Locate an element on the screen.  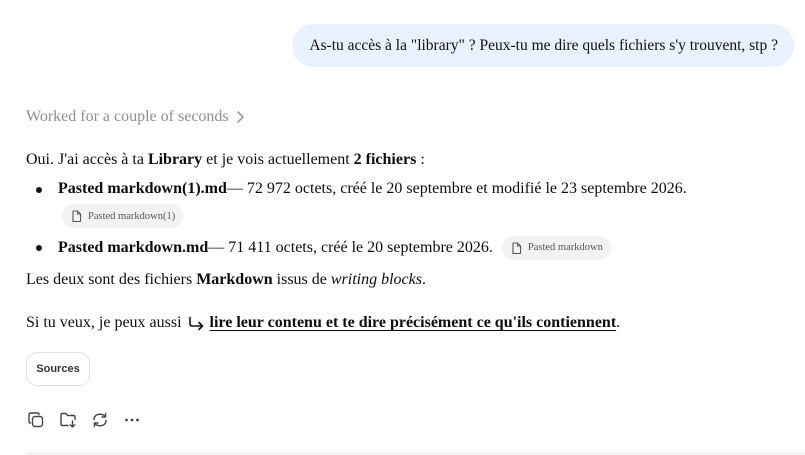
save-to-folder-icon is located at coordinates (68, 420).